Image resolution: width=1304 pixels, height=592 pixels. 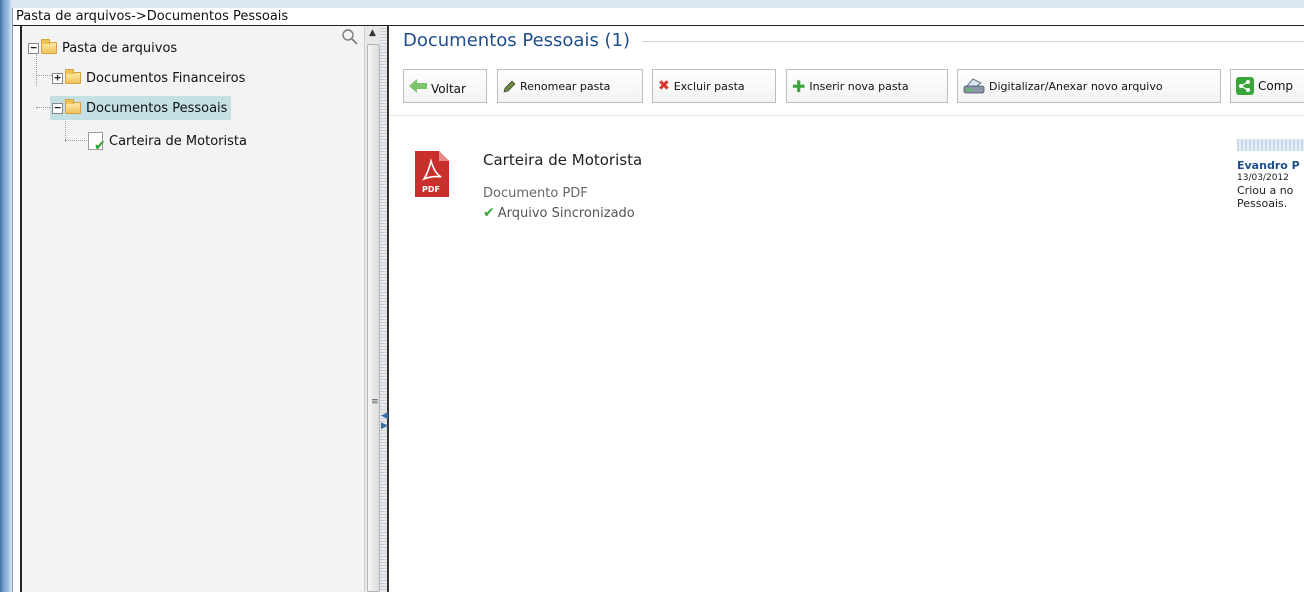 I want to click on sync-status-label: Arquivo Sincronizado, so click(x=566, y=213).